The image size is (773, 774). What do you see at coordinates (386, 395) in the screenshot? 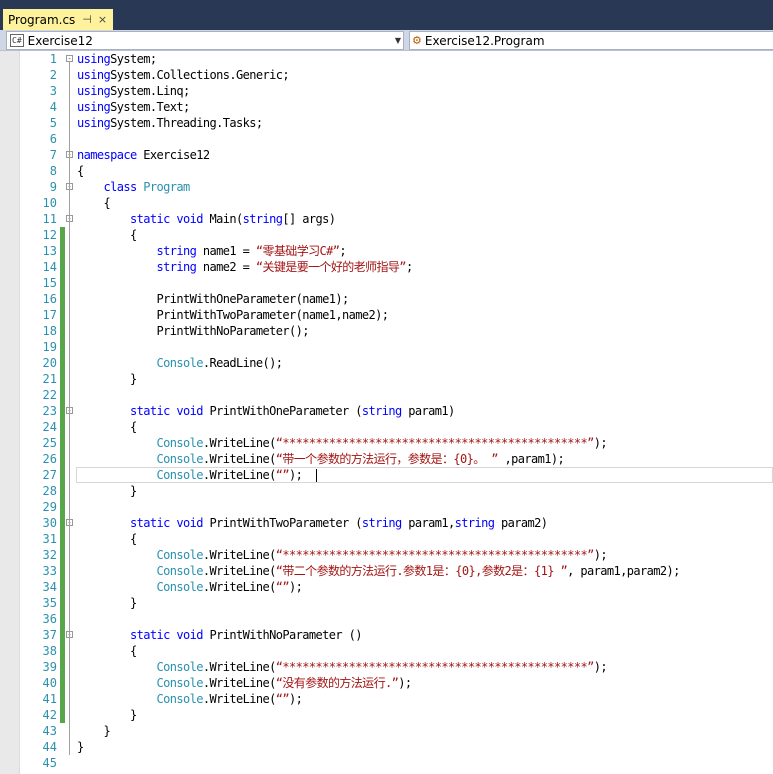
I see `code-line: 22` at bounding box center [386, 395].